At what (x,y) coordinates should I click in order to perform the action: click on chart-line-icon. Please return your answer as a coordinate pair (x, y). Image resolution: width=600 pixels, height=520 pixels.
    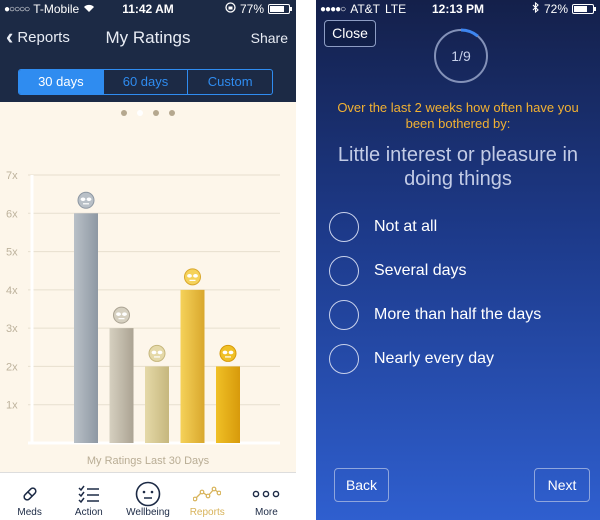
    Looking at the image, I should click on (207, 494).